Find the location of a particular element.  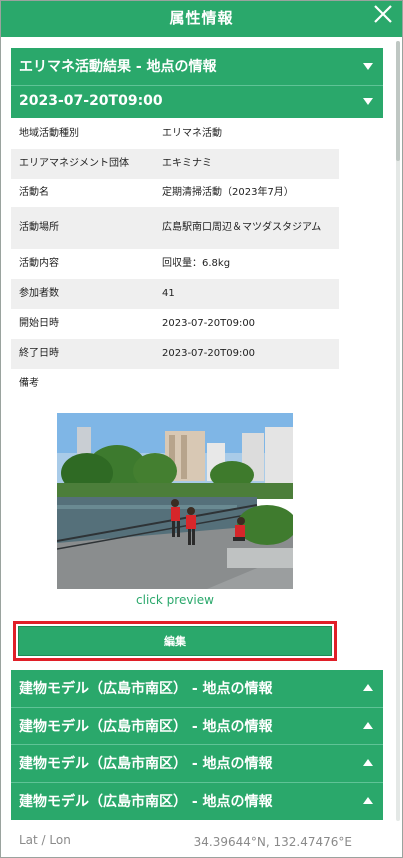

attr-key: 終了日時 is located at coordinates (82, 354).